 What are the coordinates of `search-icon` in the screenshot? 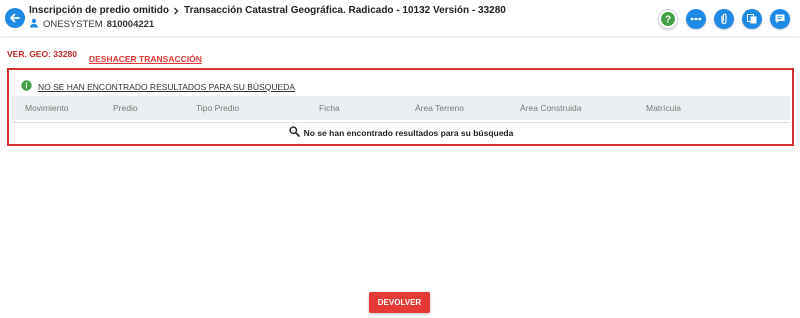 It's located at (294, 133).